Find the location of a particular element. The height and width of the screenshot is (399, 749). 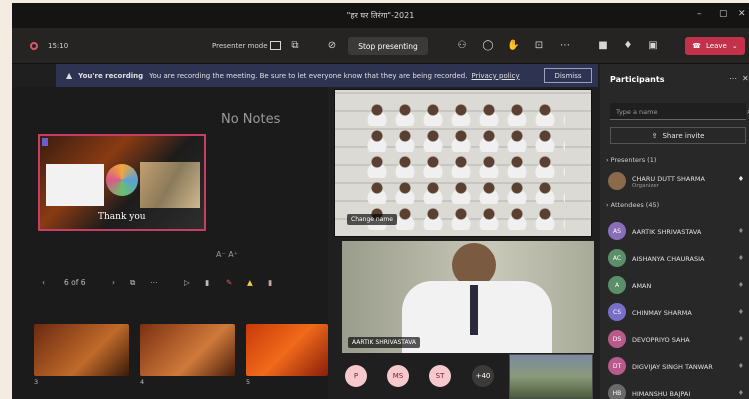

avatar: AS is located at coordinates (617, 231).